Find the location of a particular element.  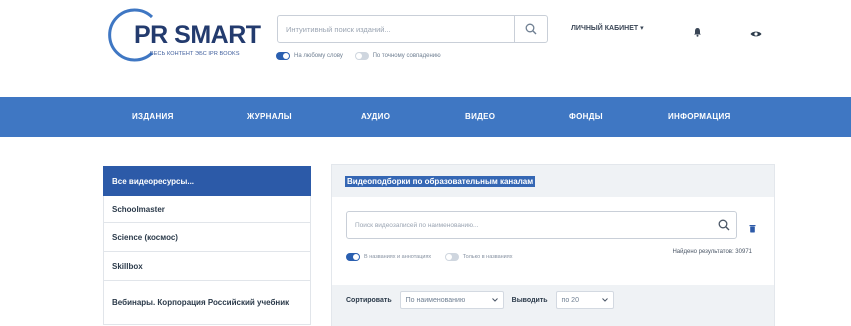

sort-select-value: По наименованию is located at coordinates (435, 300).